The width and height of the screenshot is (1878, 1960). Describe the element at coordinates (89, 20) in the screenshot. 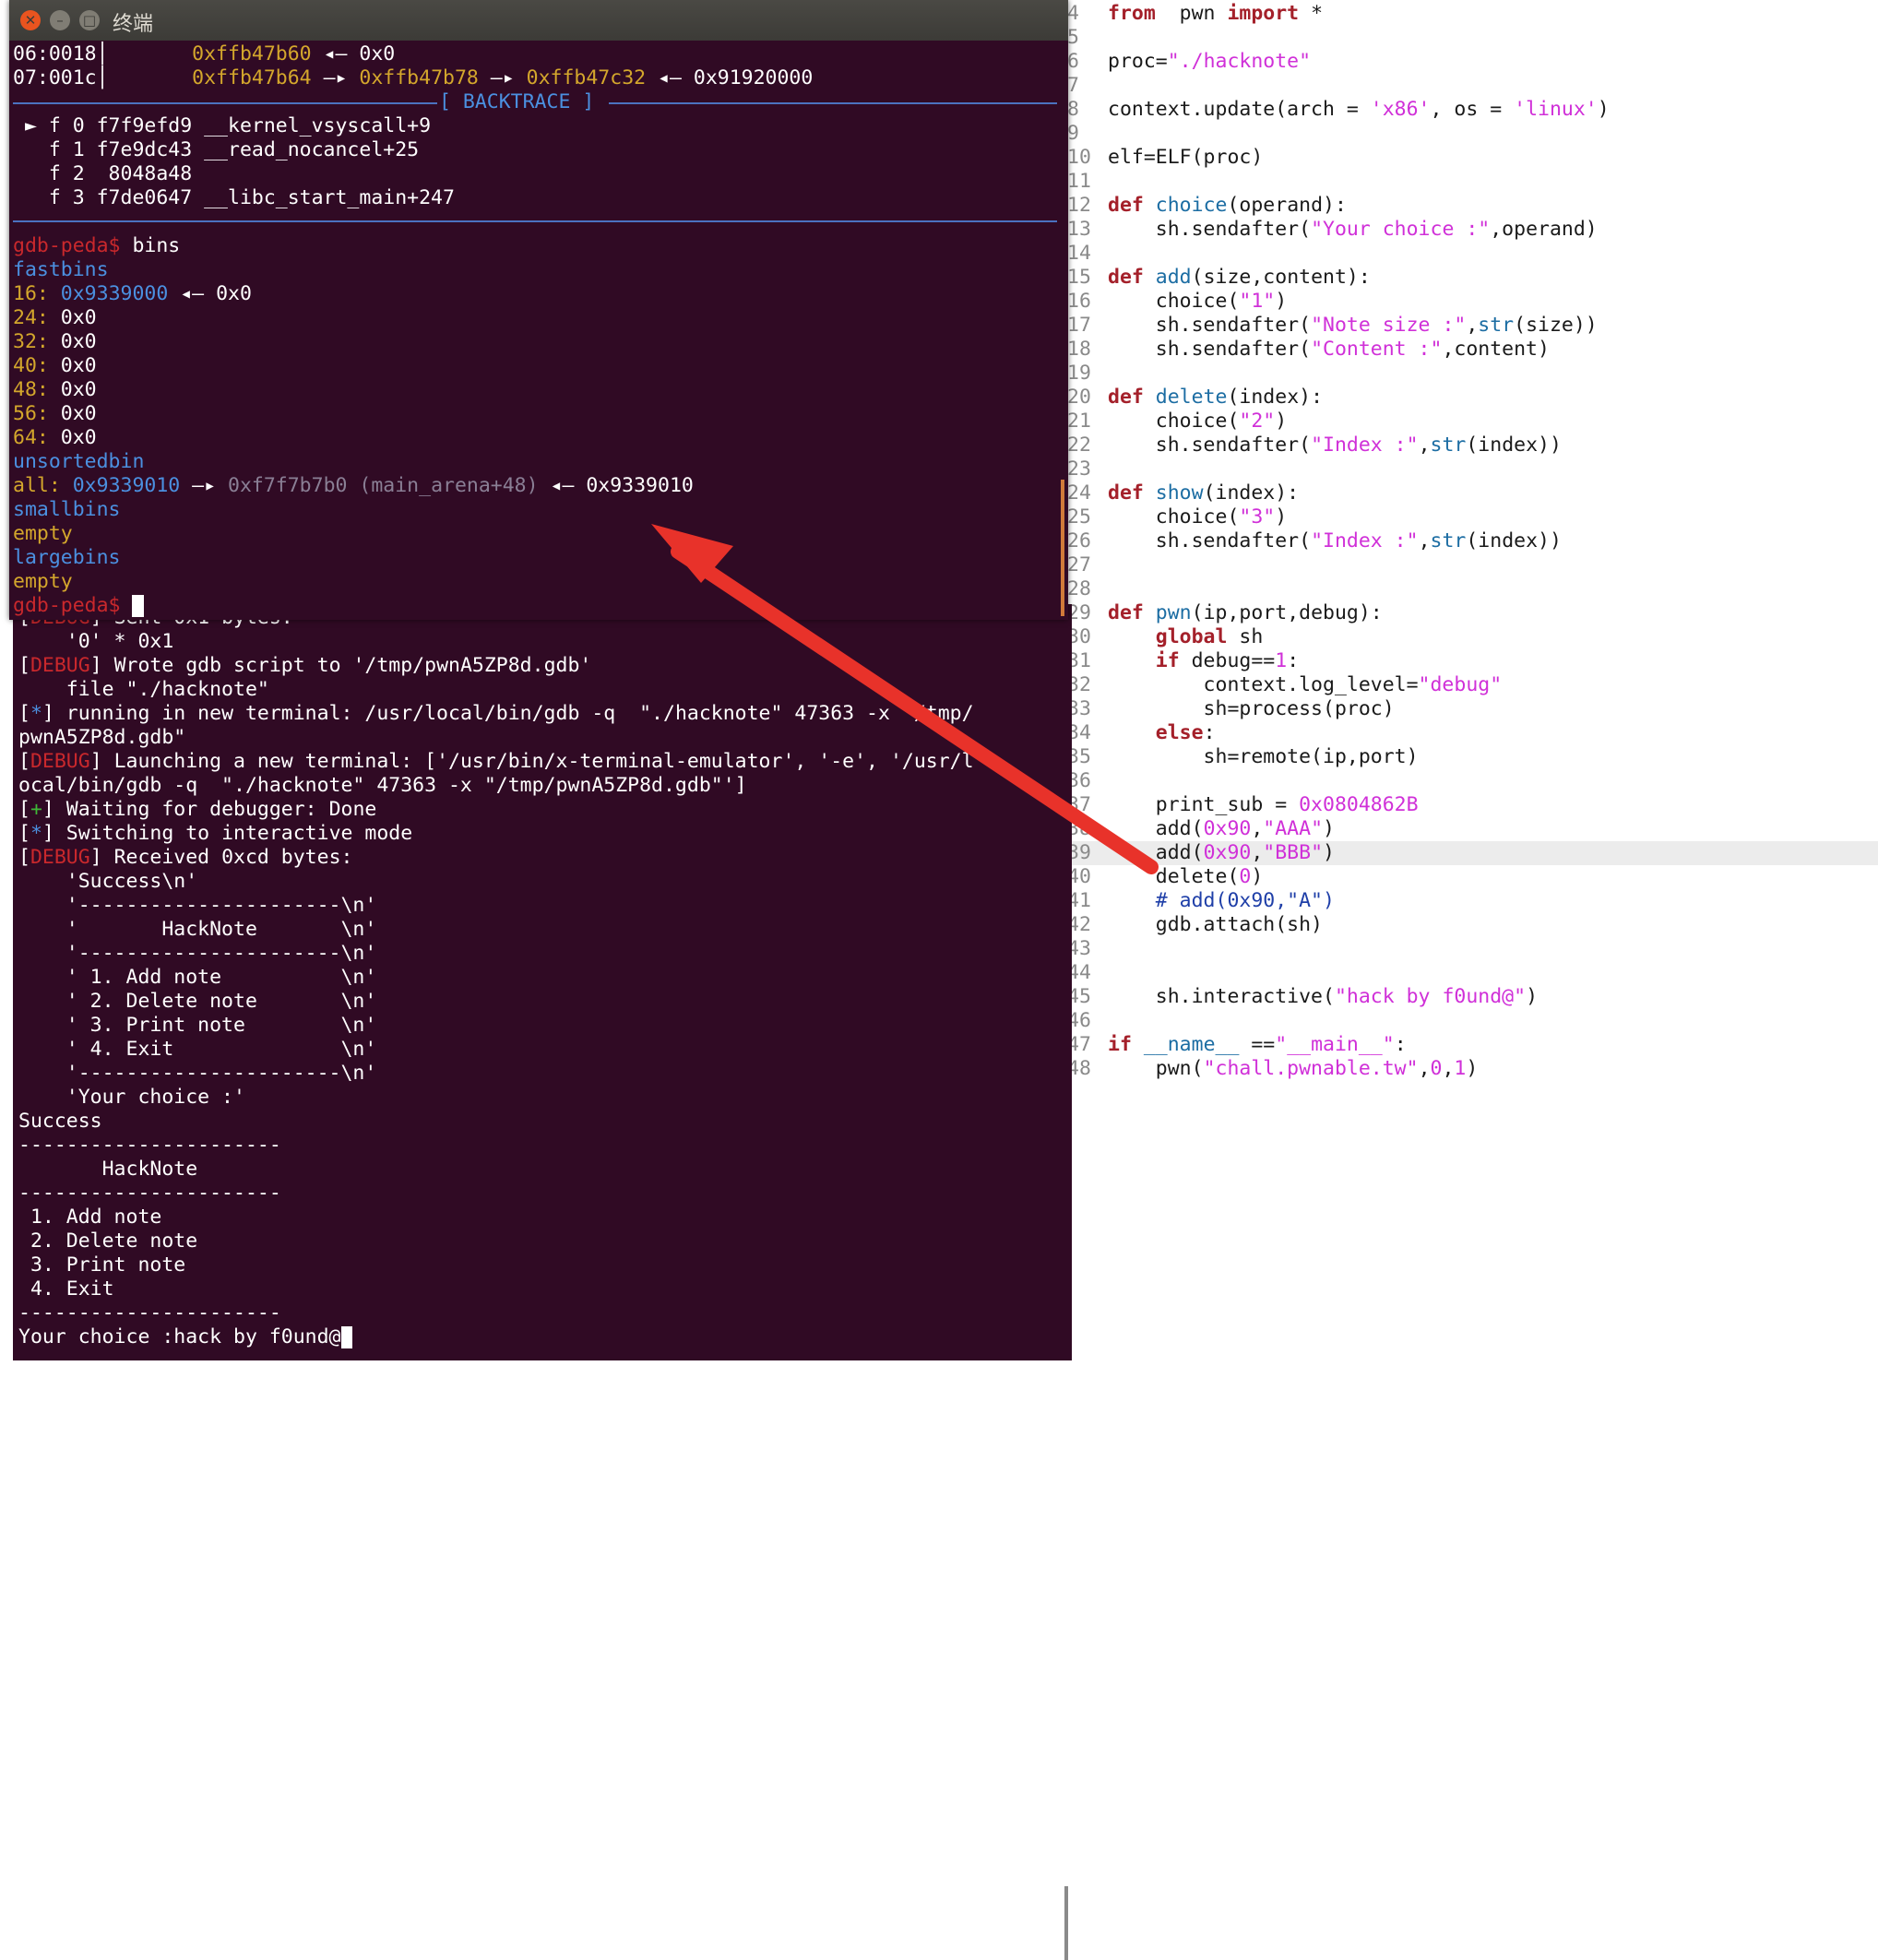

I see `maximize-button: □` at that location.